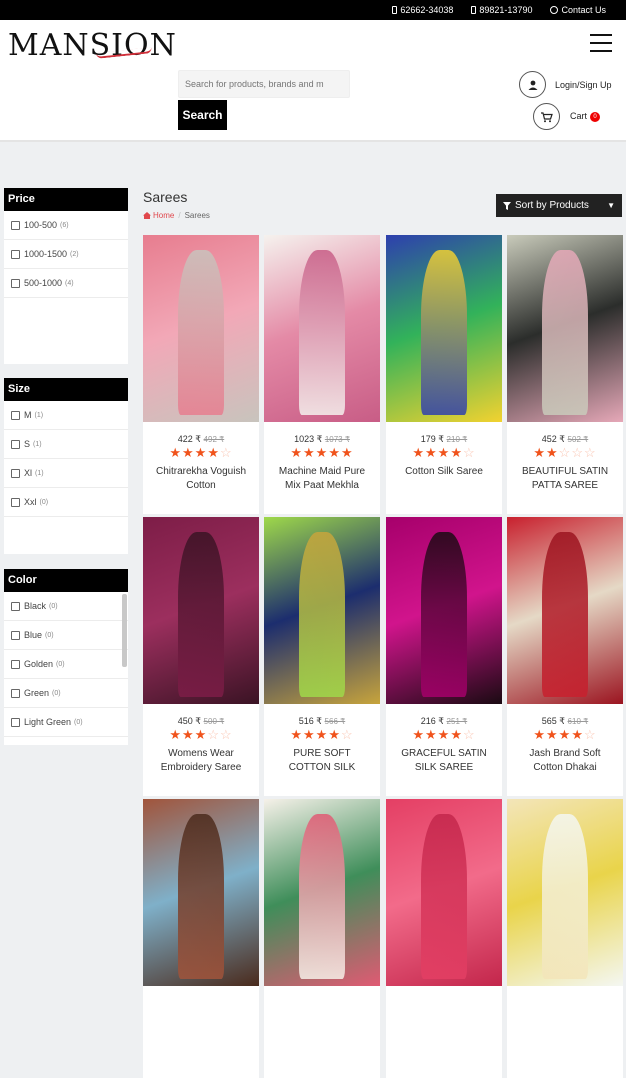  I want to click on product-price: 422 ₹ 492 ₹, so click(201, 439).